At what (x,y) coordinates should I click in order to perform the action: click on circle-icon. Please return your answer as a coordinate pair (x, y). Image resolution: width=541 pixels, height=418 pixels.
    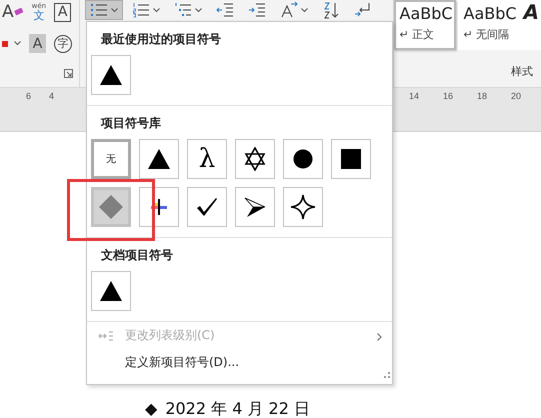
    Looking at the image, I should click on (303, 159).